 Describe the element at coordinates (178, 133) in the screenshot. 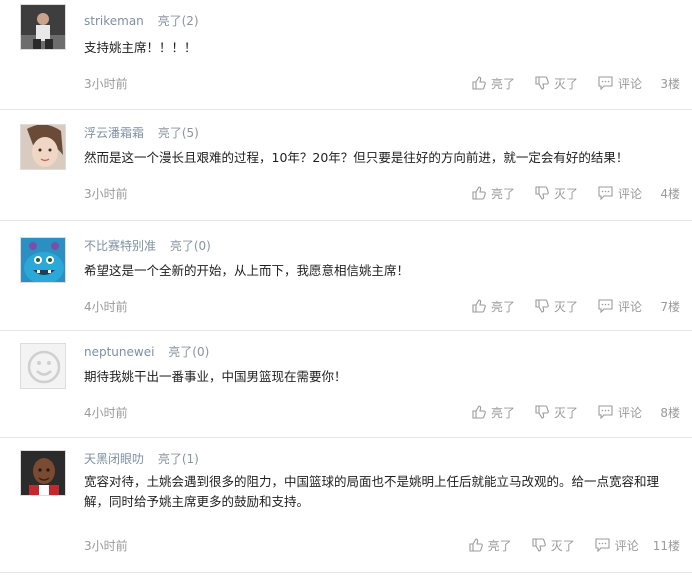

I see `like-count: 亮了(5)` at that location.